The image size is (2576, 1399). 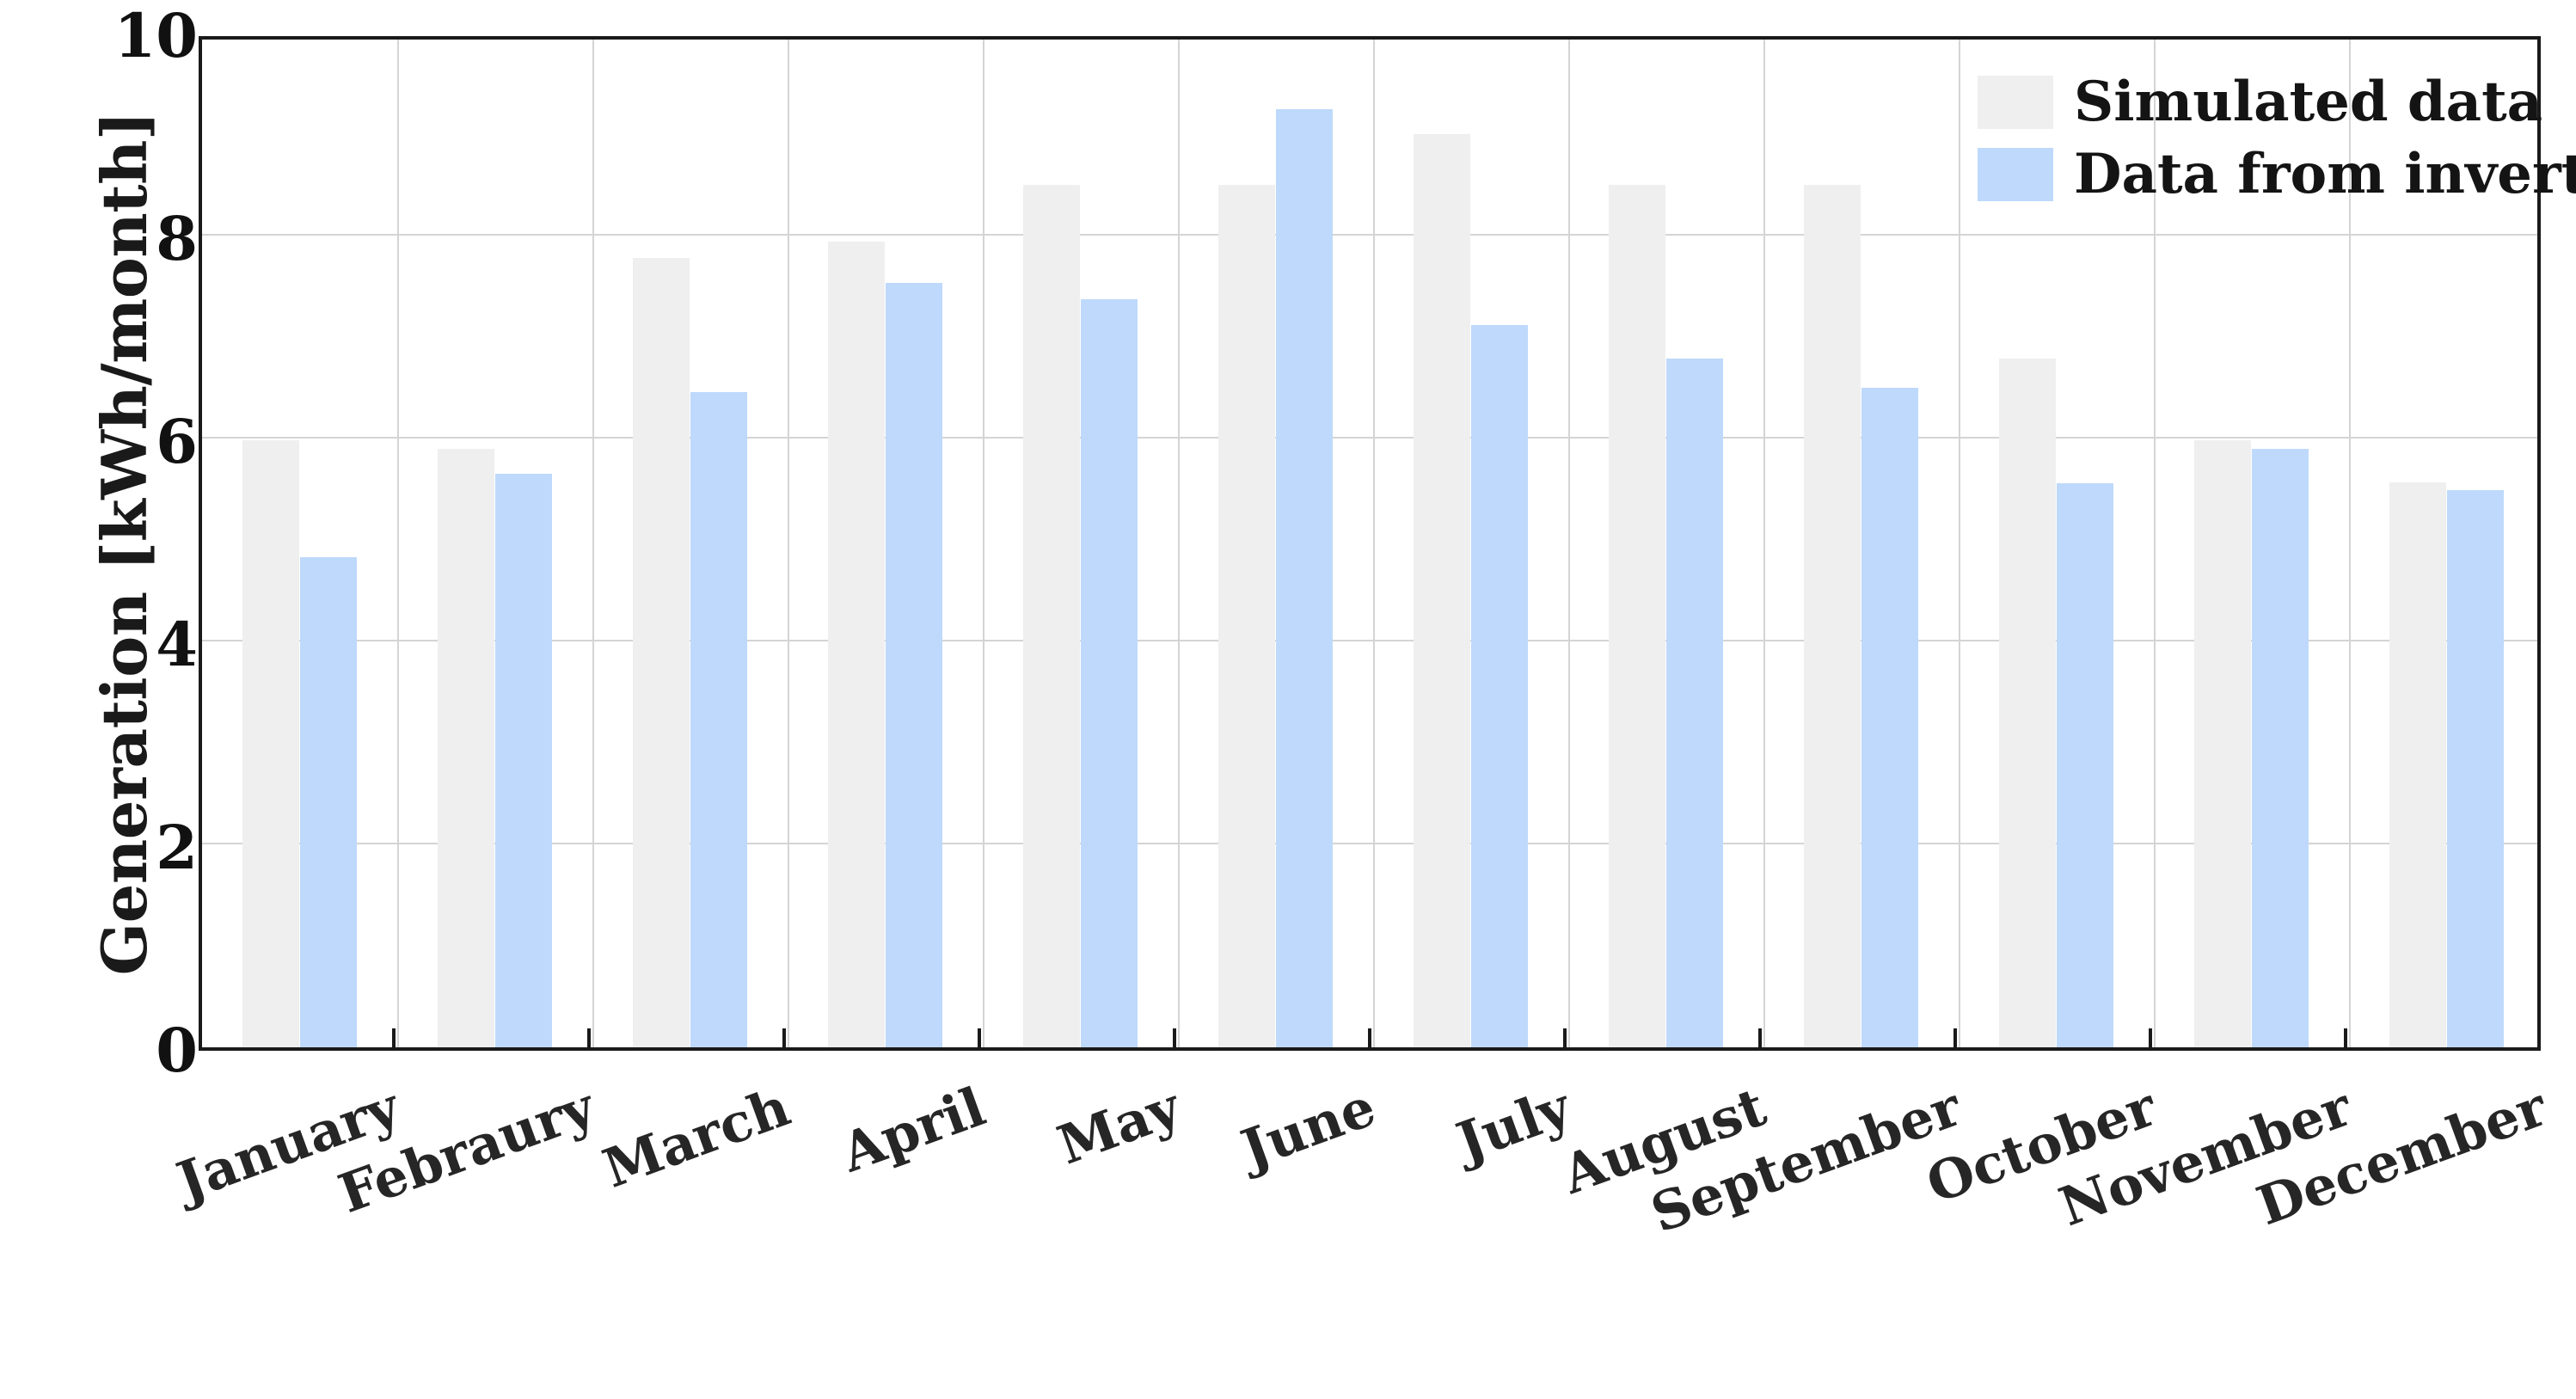 What do you see at coordinates (1832, 616) in the screenshot?
I see `bar-september-simulated` at bounding box center [1832, 616].